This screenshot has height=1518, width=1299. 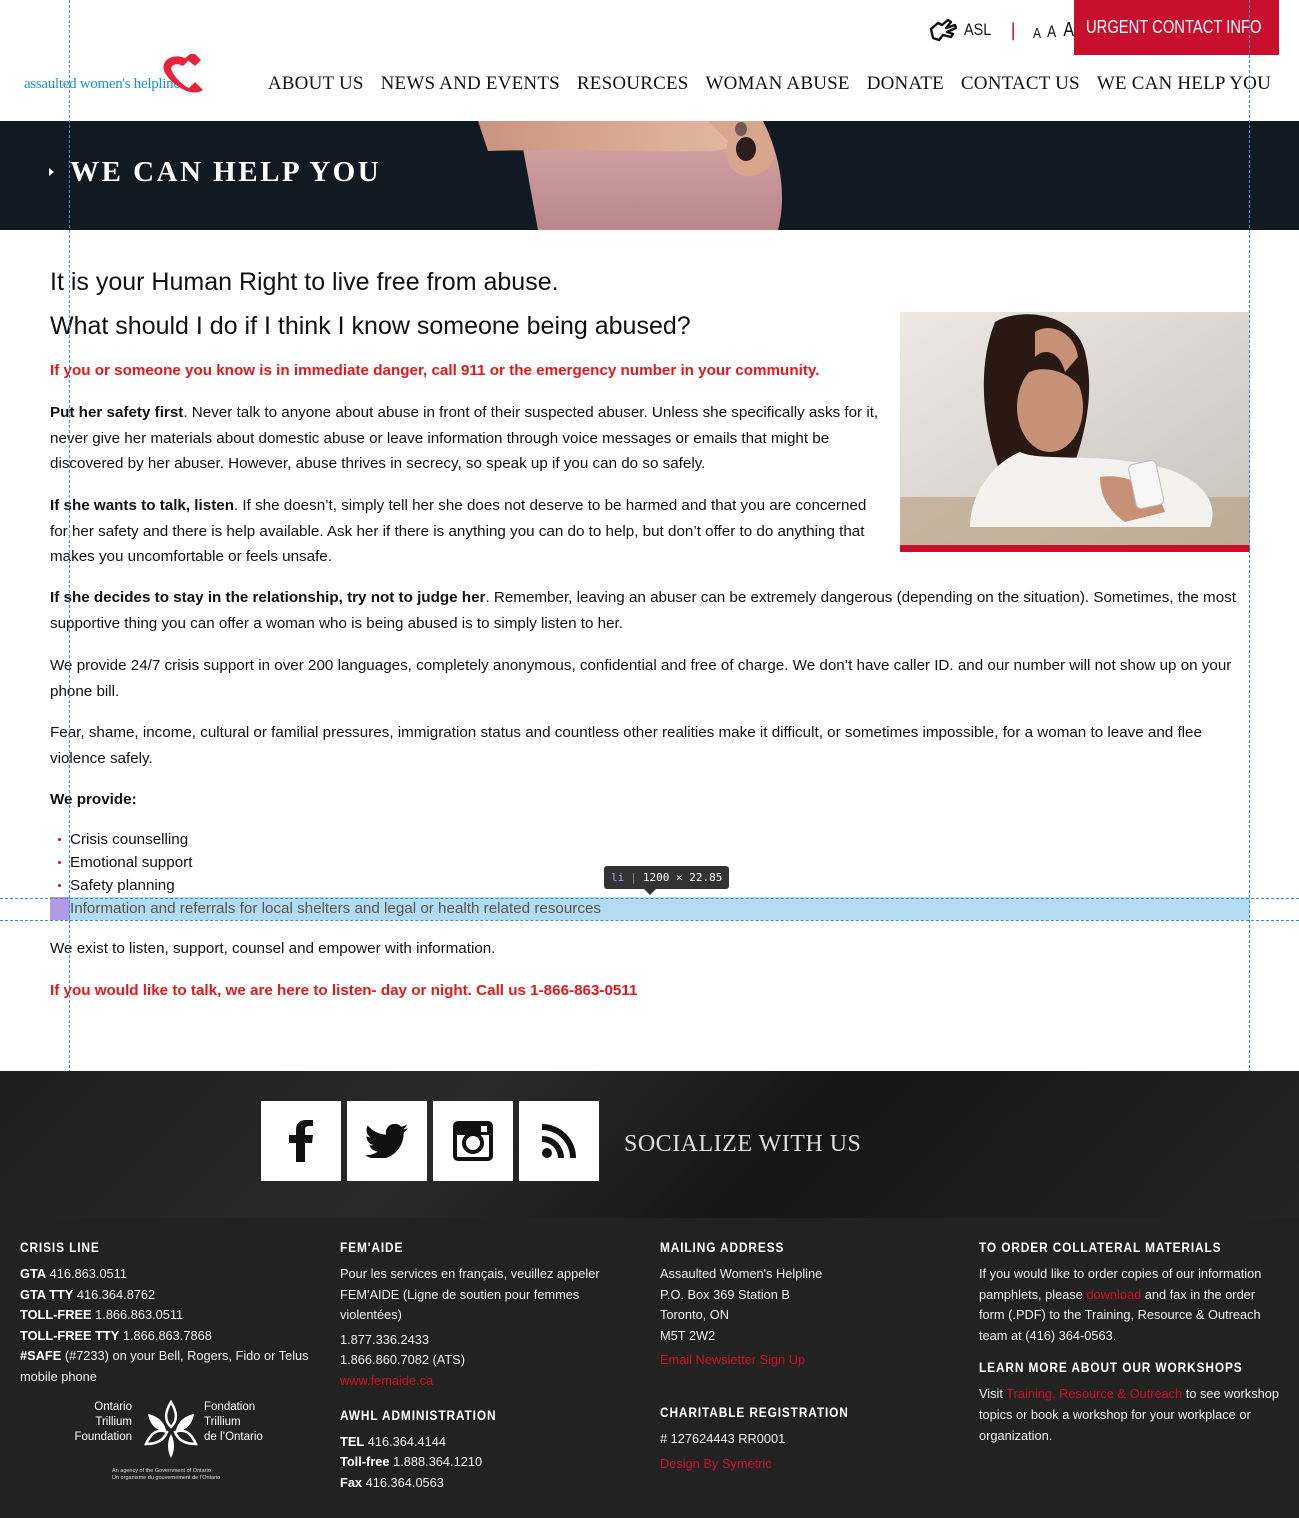 What do you see at coordinates (475, 1483) in the screenshot?
I see `admin-fax: Fax 416.364.0563` at bounding box center [475, 1483].